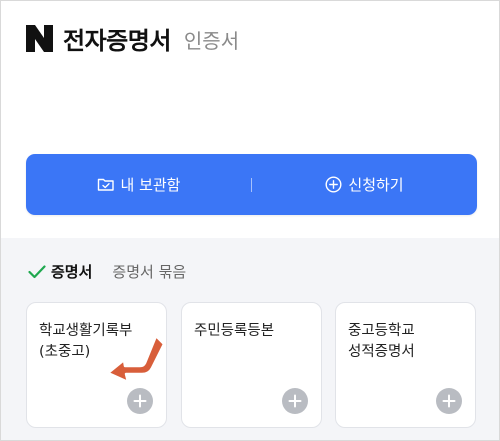 This screenshot has width=500, height=441. I want to click on curved-arrow-icon, so click(136, 359).